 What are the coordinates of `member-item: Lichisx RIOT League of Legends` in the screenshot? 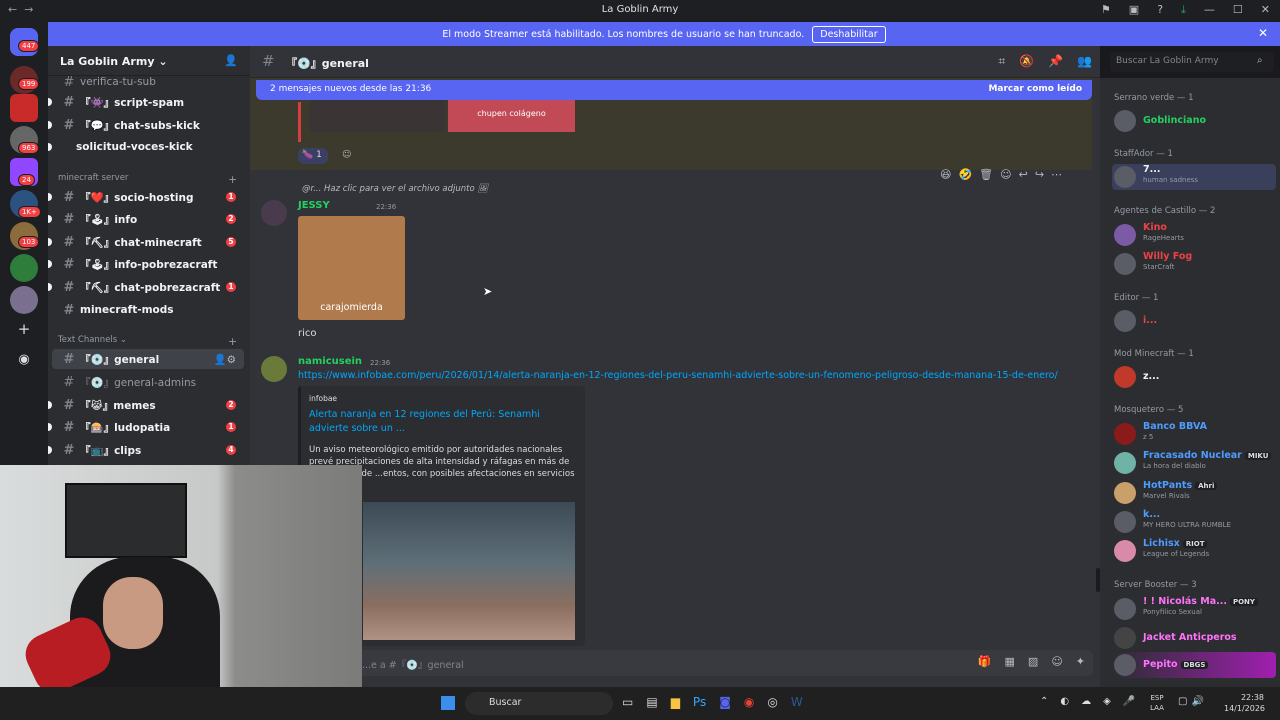 It's located at (1194, 551).